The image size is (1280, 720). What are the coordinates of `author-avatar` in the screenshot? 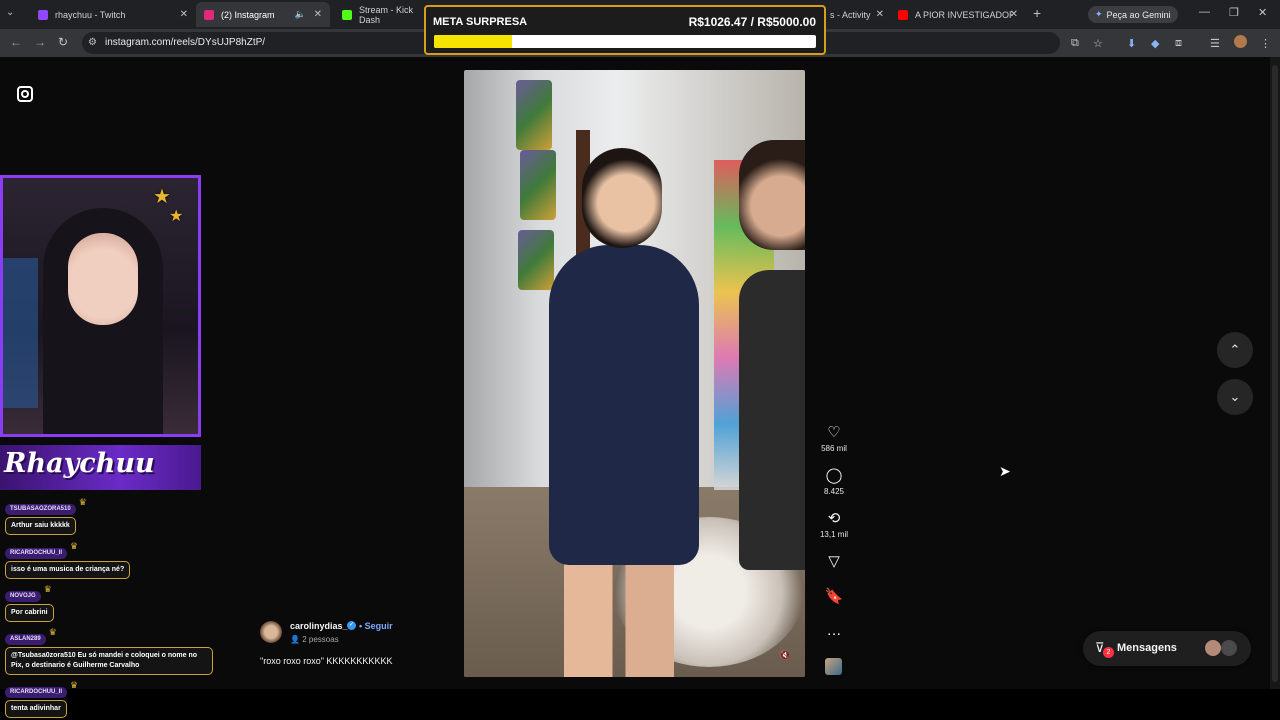 It's located at (271, 632).